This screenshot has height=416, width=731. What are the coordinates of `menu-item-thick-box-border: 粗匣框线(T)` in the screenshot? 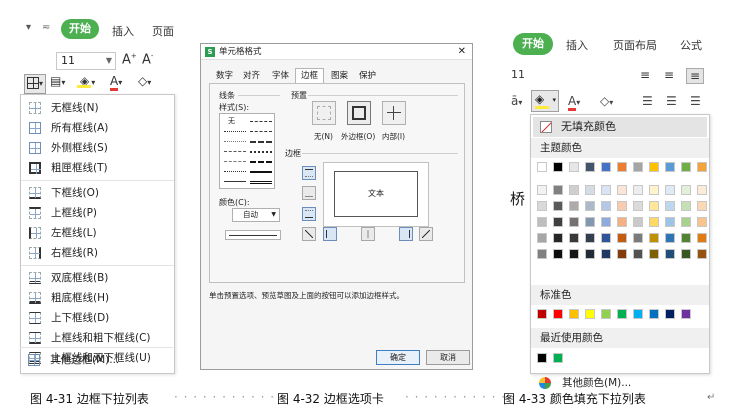 It's located at (97, 168).